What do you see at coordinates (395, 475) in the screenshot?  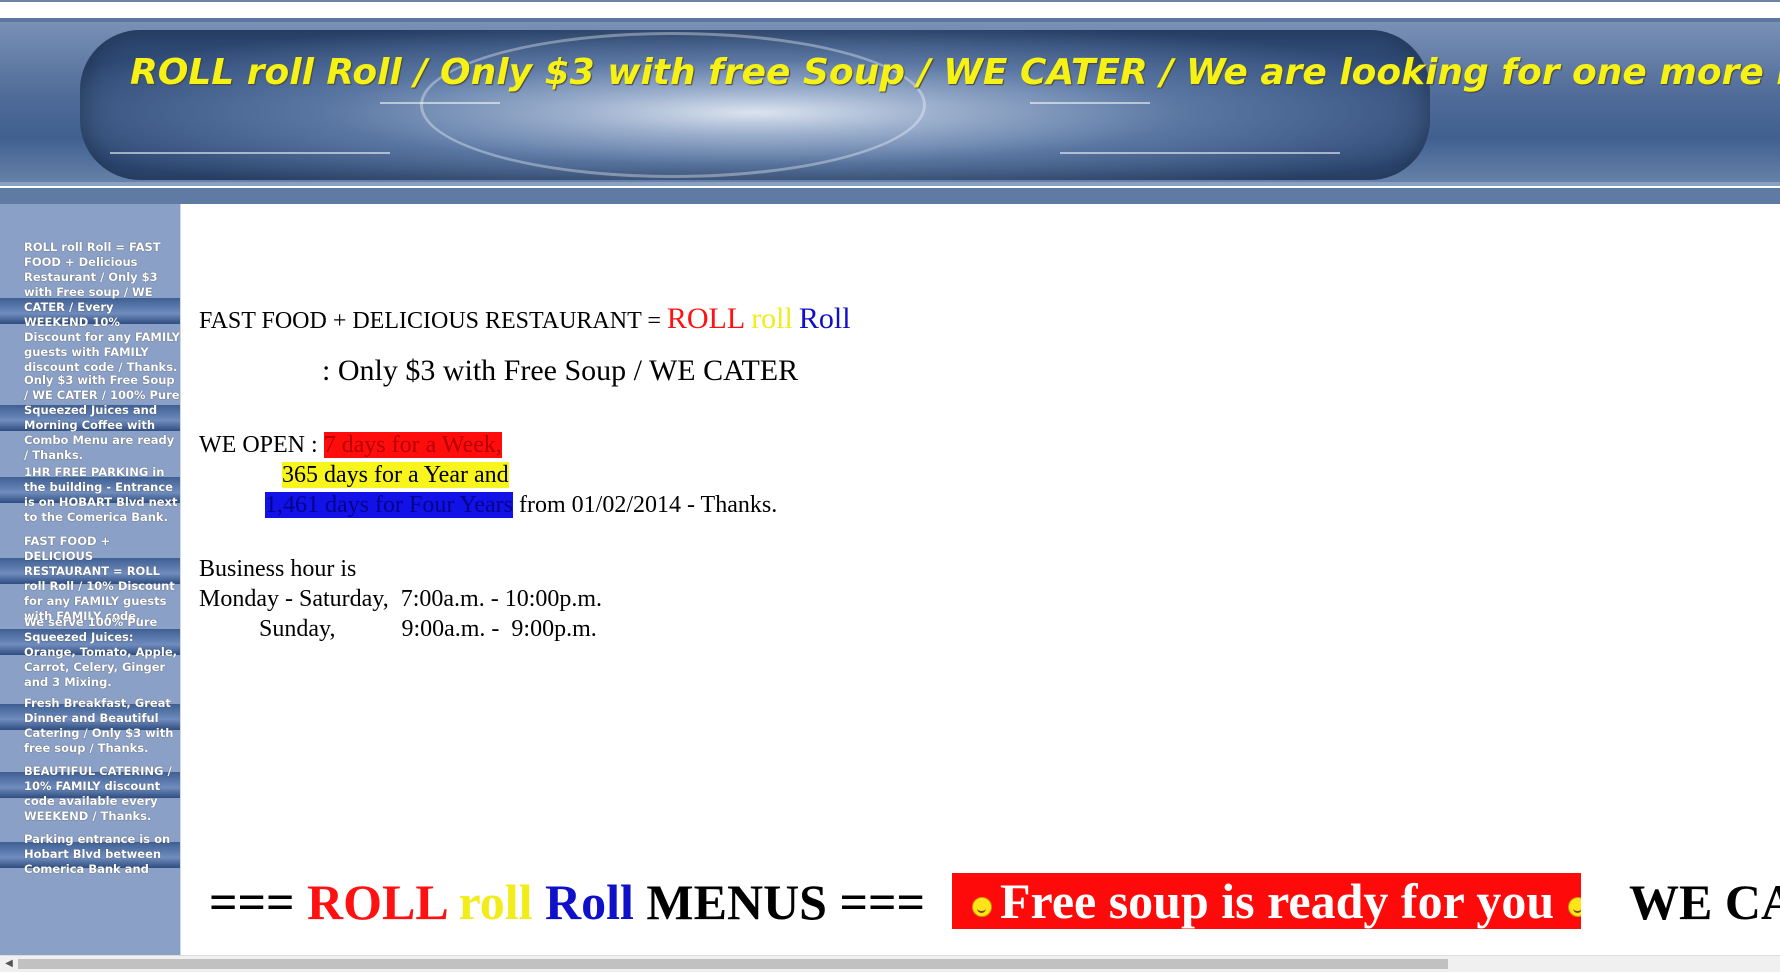 I see `open-days-year: 365 days for a Year and` at bounding box center [395, 475].